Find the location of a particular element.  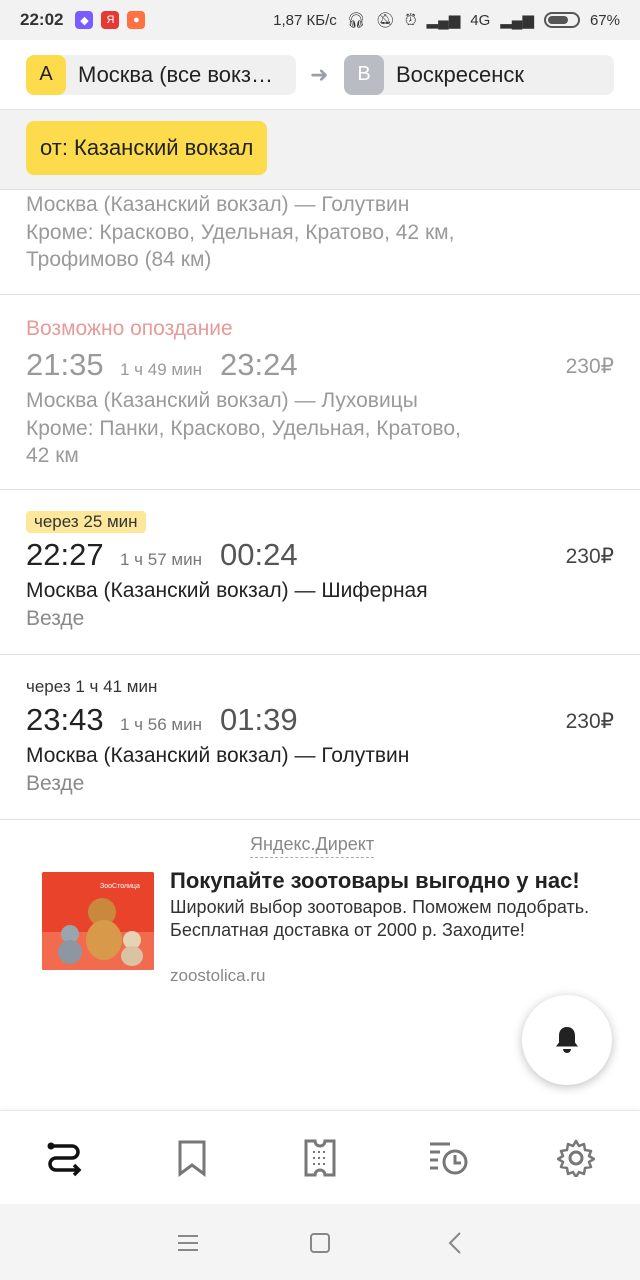

bottom-tab-bar is located at coordinates (320, 1157).